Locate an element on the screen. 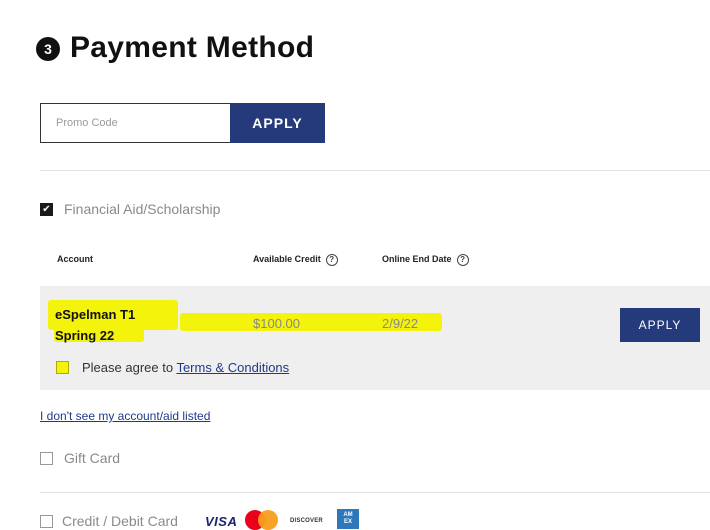 The image size is (710, 530). available-credit-label: Available Credit is located at coordinates (287, 259).